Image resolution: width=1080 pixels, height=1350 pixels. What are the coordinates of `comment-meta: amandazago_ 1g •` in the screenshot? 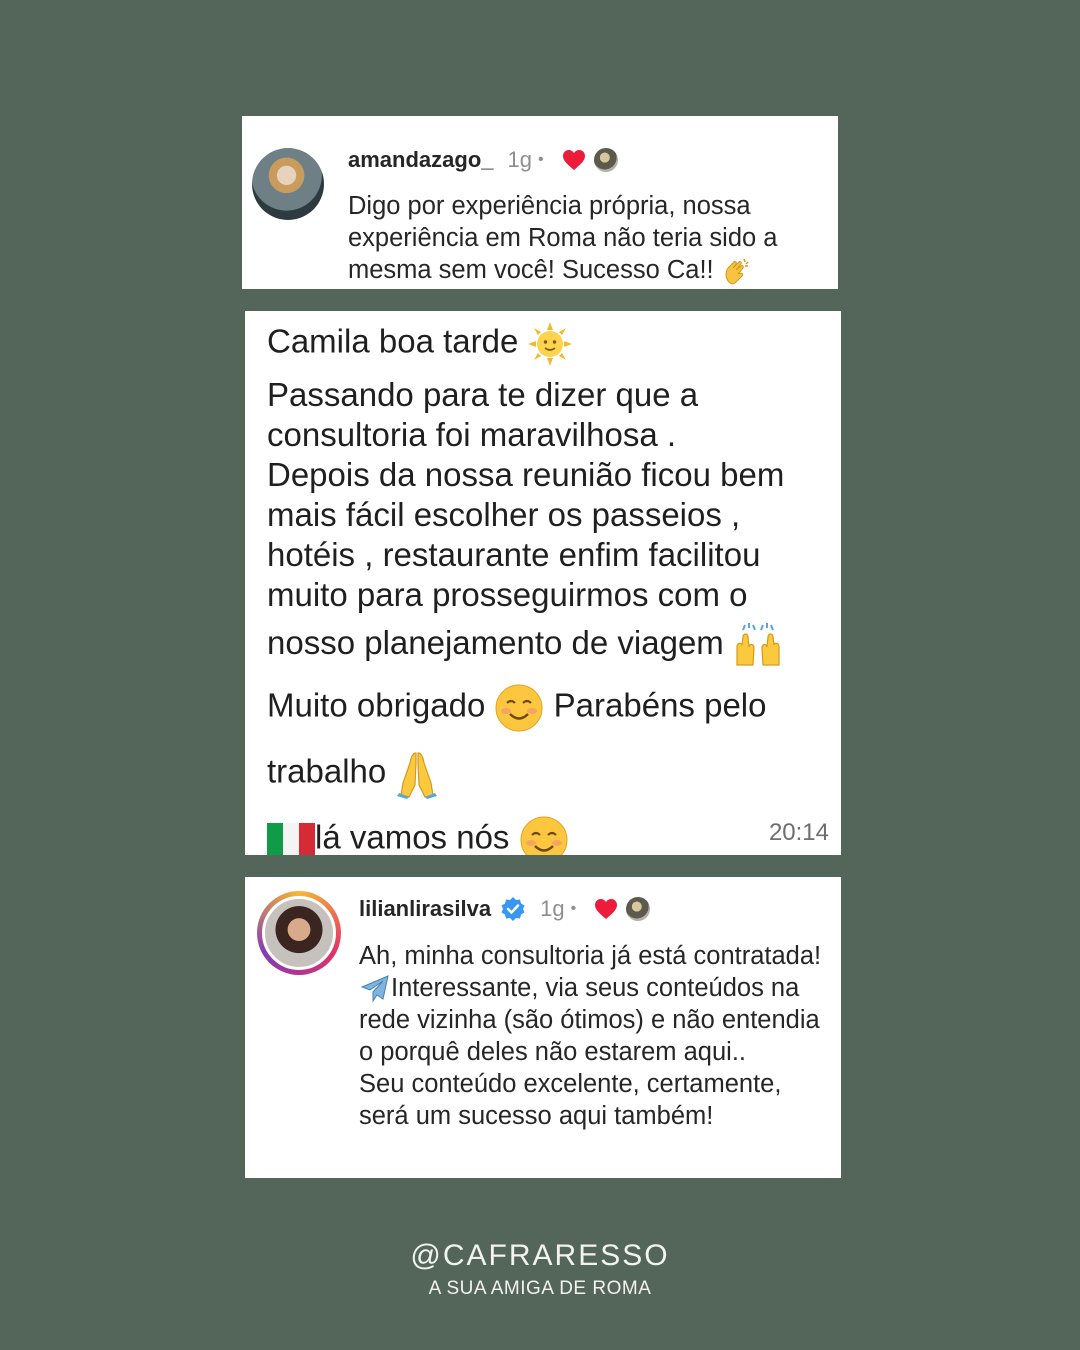 It's located at (483, 160).